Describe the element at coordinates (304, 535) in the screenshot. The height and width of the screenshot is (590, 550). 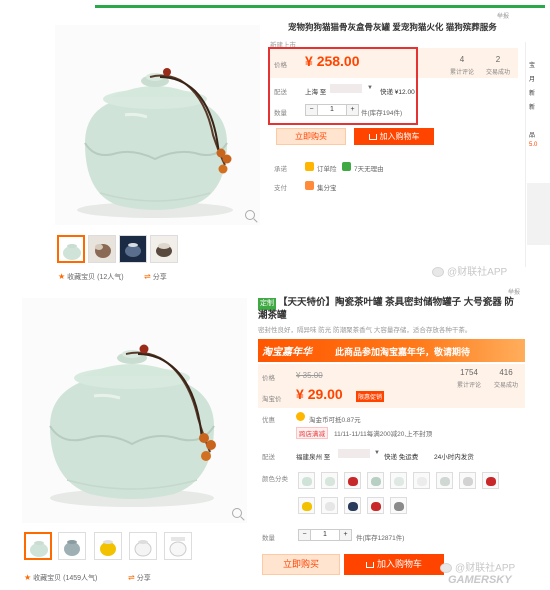
I see `qty-minus-button: −` at that location.